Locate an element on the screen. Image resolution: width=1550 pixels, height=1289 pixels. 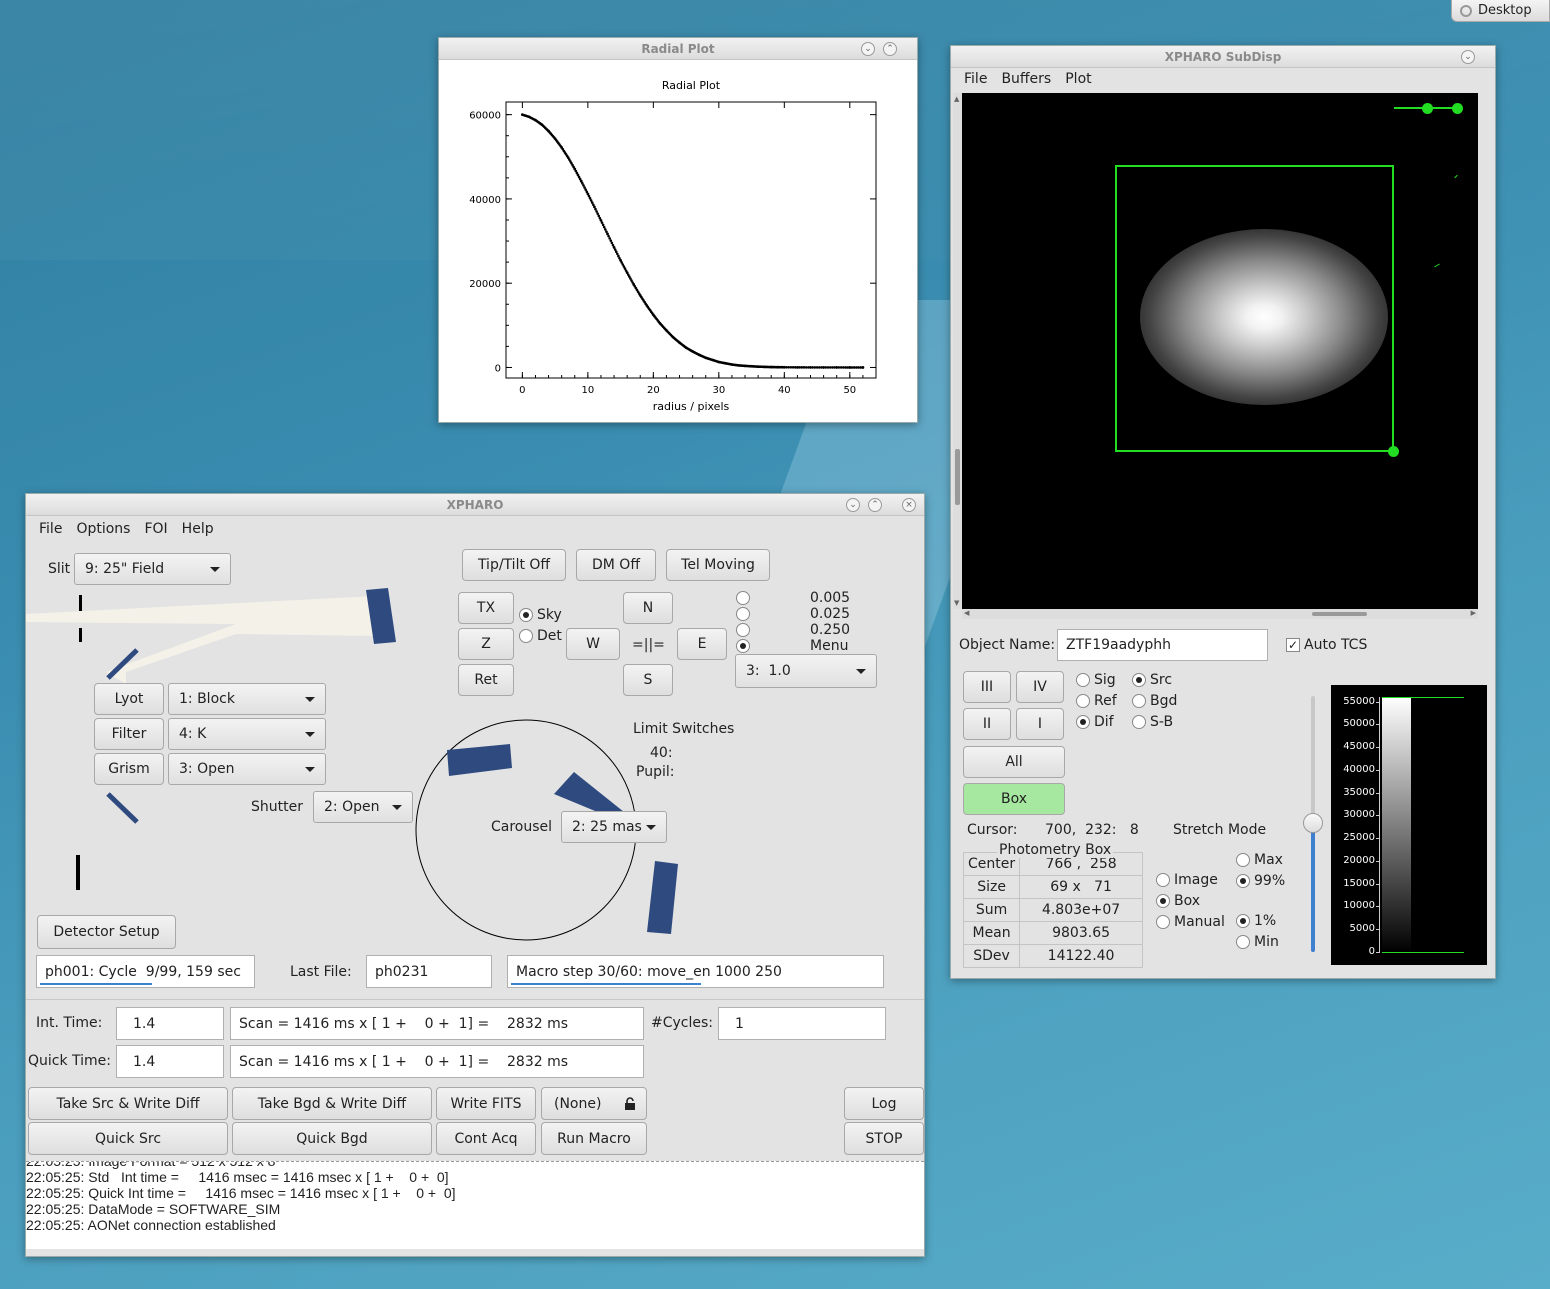
last-file-field: ph0231 is located at coordinates (429, 971).